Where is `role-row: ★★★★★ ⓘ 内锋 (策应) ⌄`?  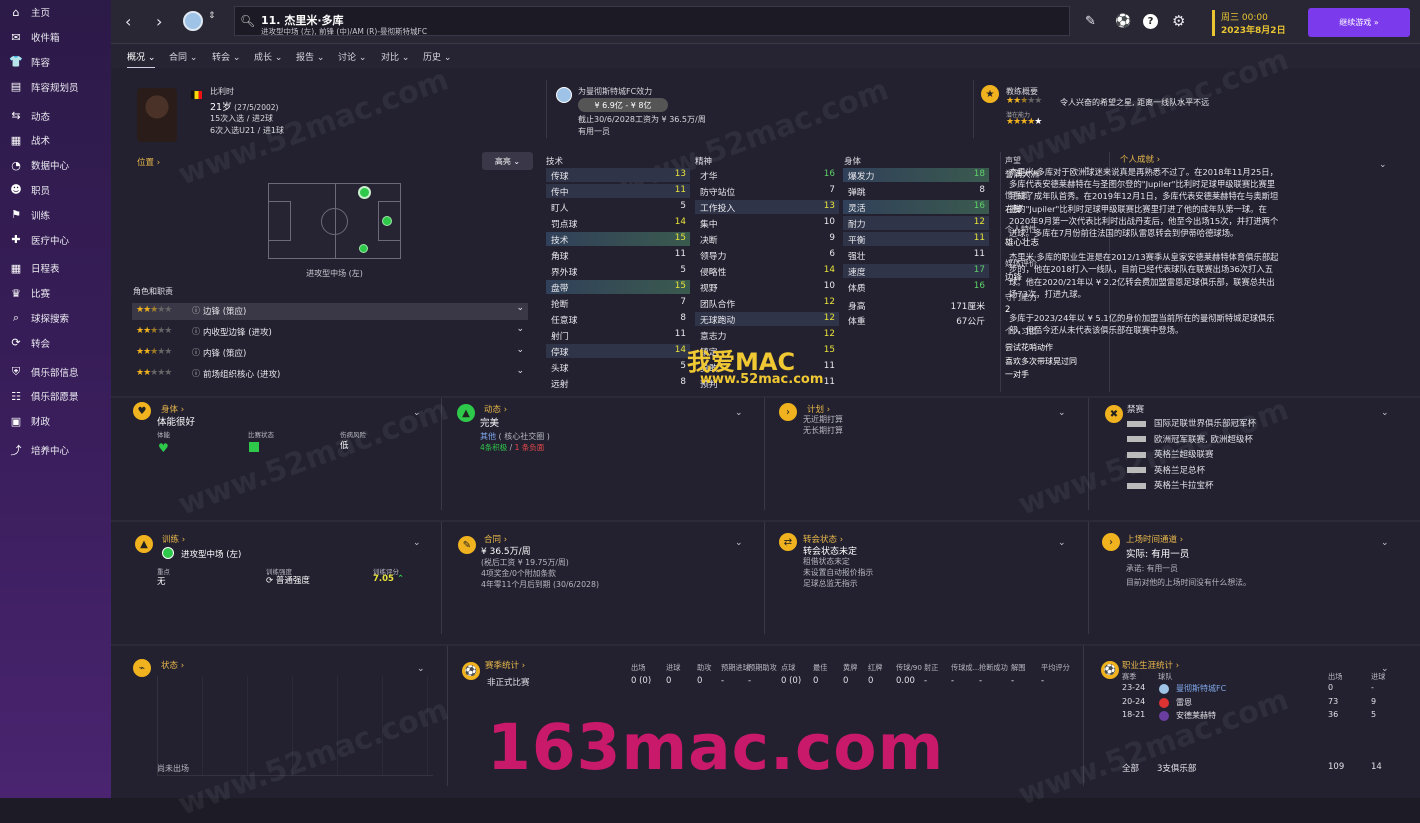 role-row: ★★★★★ ⓘ 内锋 (策应) ⌄ is located at coordinates (330, 353).